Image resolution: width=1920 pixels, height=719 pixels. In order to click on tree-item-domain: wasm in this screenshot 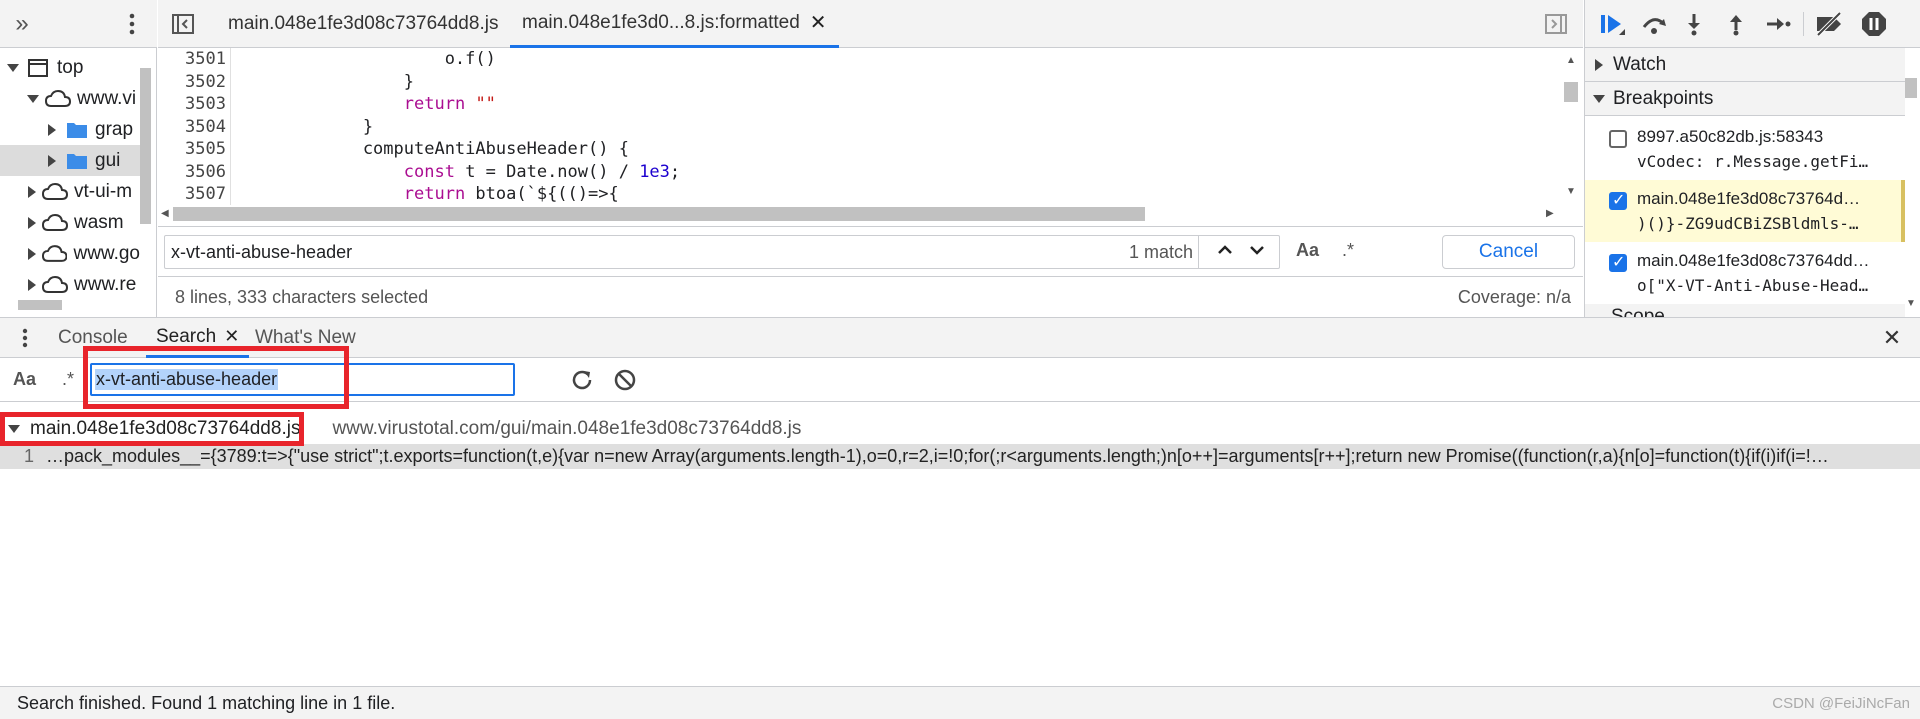, I will do `click(70, 222)`.